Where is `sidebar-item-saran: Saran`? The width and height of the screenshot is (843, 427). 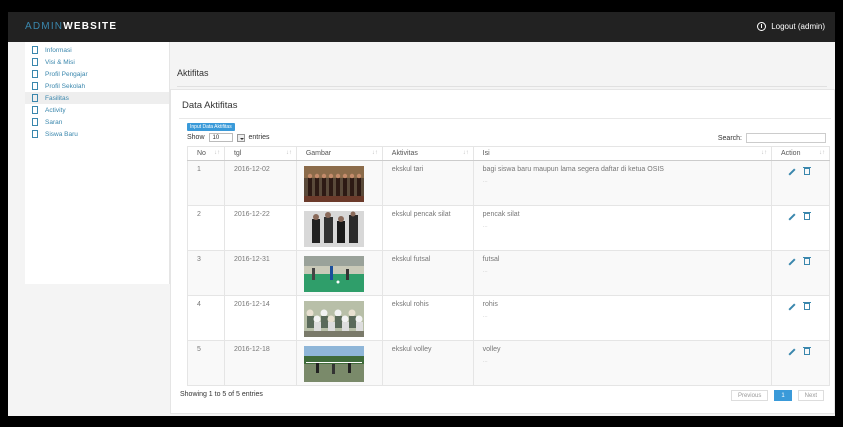
sidebar-item-saran: Saran is located at coordinates (97, 122).